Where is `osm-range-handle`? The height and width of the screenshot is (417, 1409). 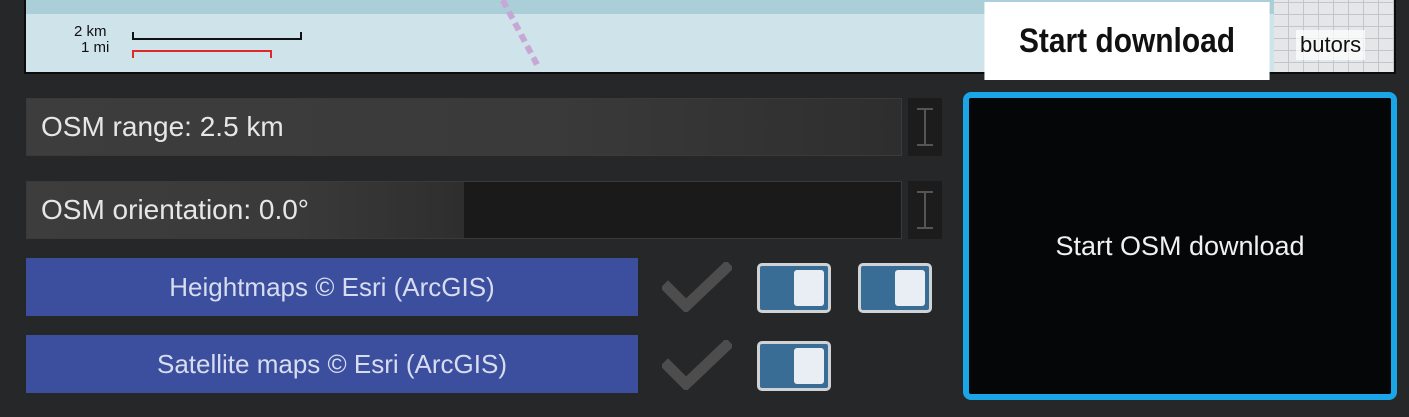
osm-range-handle is located at coordinates (925, 127).